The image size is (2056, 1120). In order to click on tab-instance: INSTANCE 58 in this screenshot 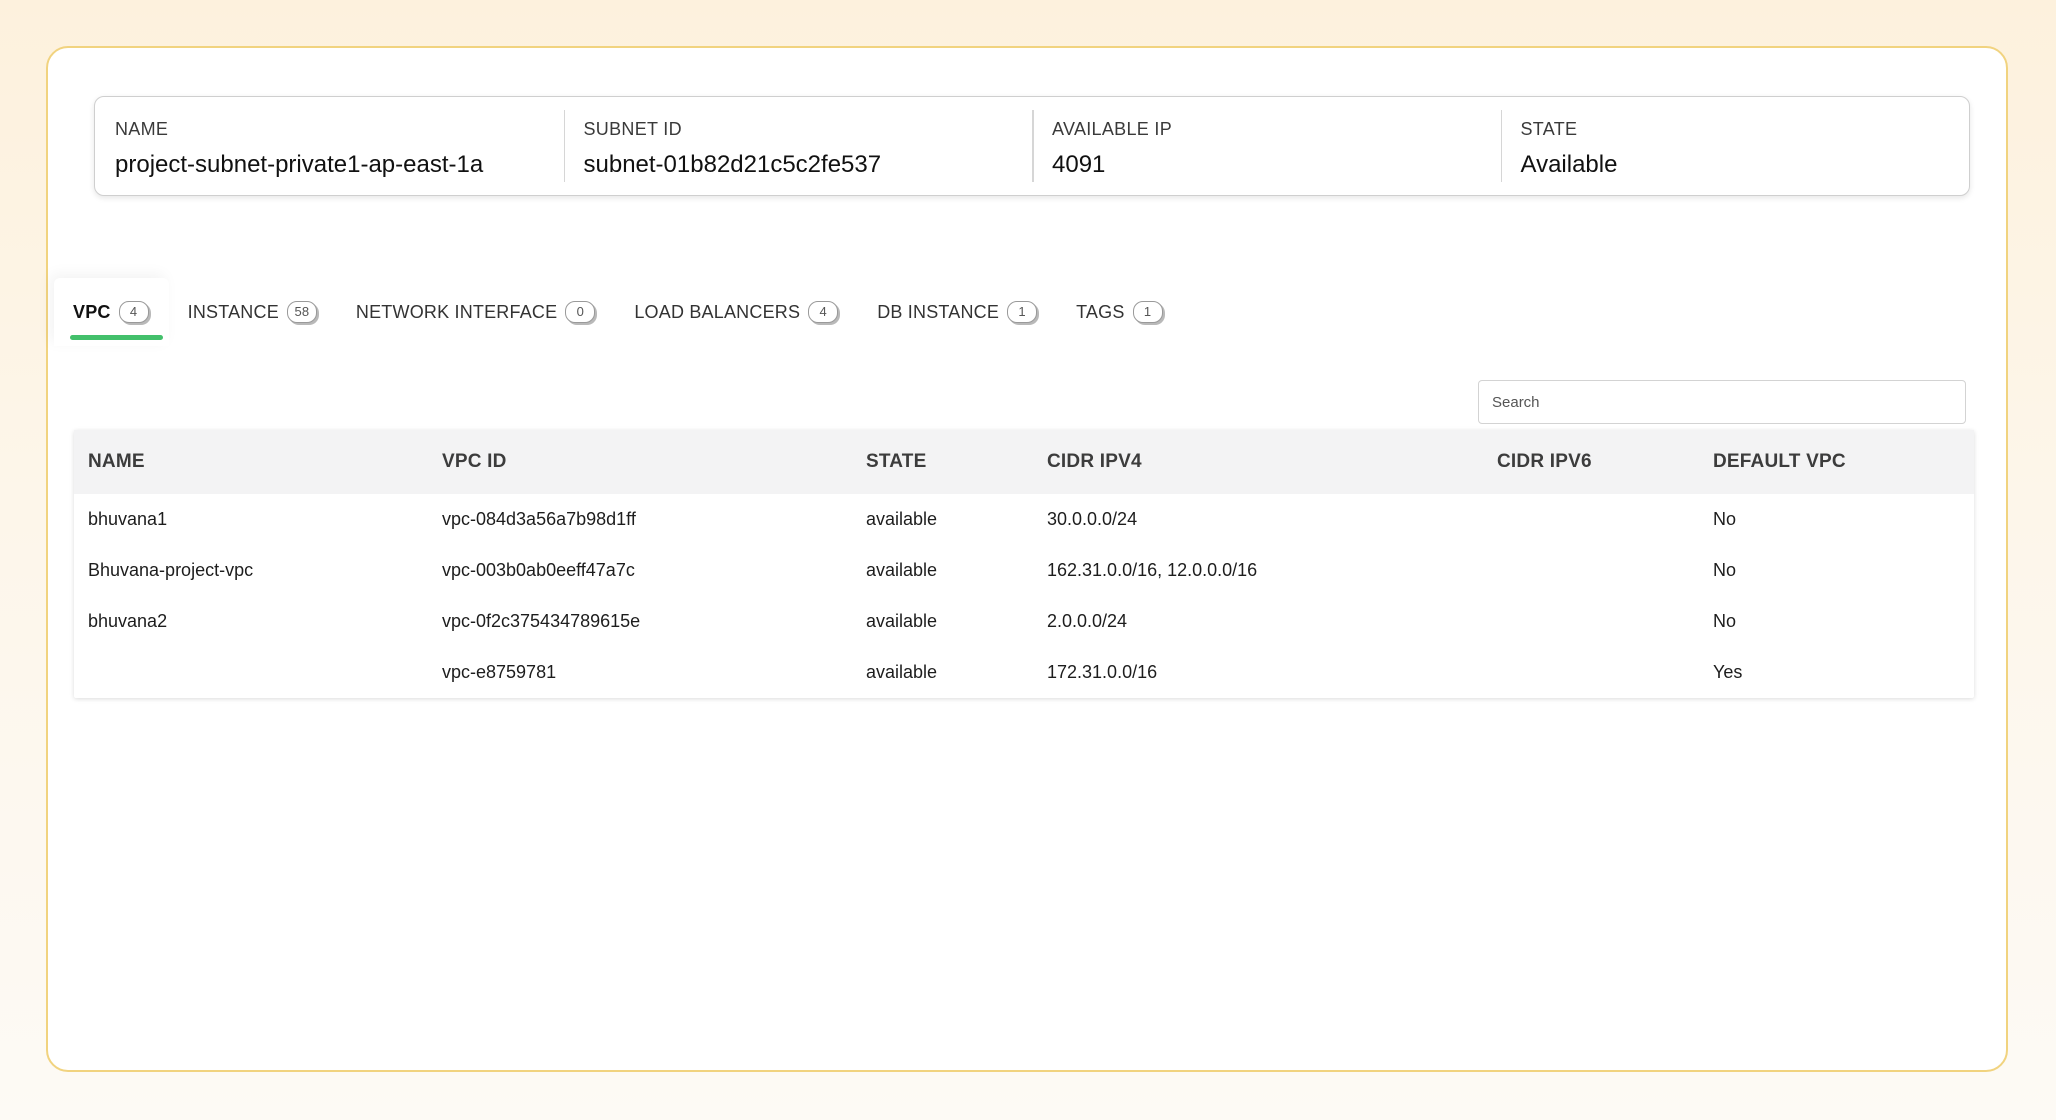, I will do `click(253, 312)`.